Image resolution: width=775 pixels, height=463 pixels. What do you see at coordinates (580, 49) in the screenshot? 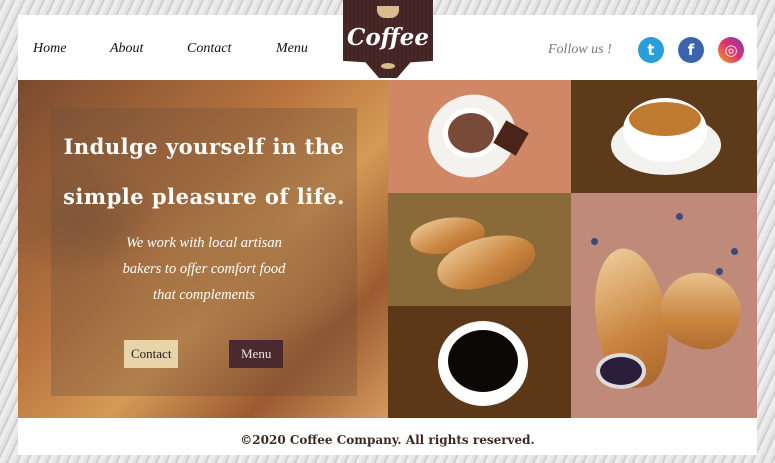
I see `follow-label: Follow us !` at bounding box center [580, 49].